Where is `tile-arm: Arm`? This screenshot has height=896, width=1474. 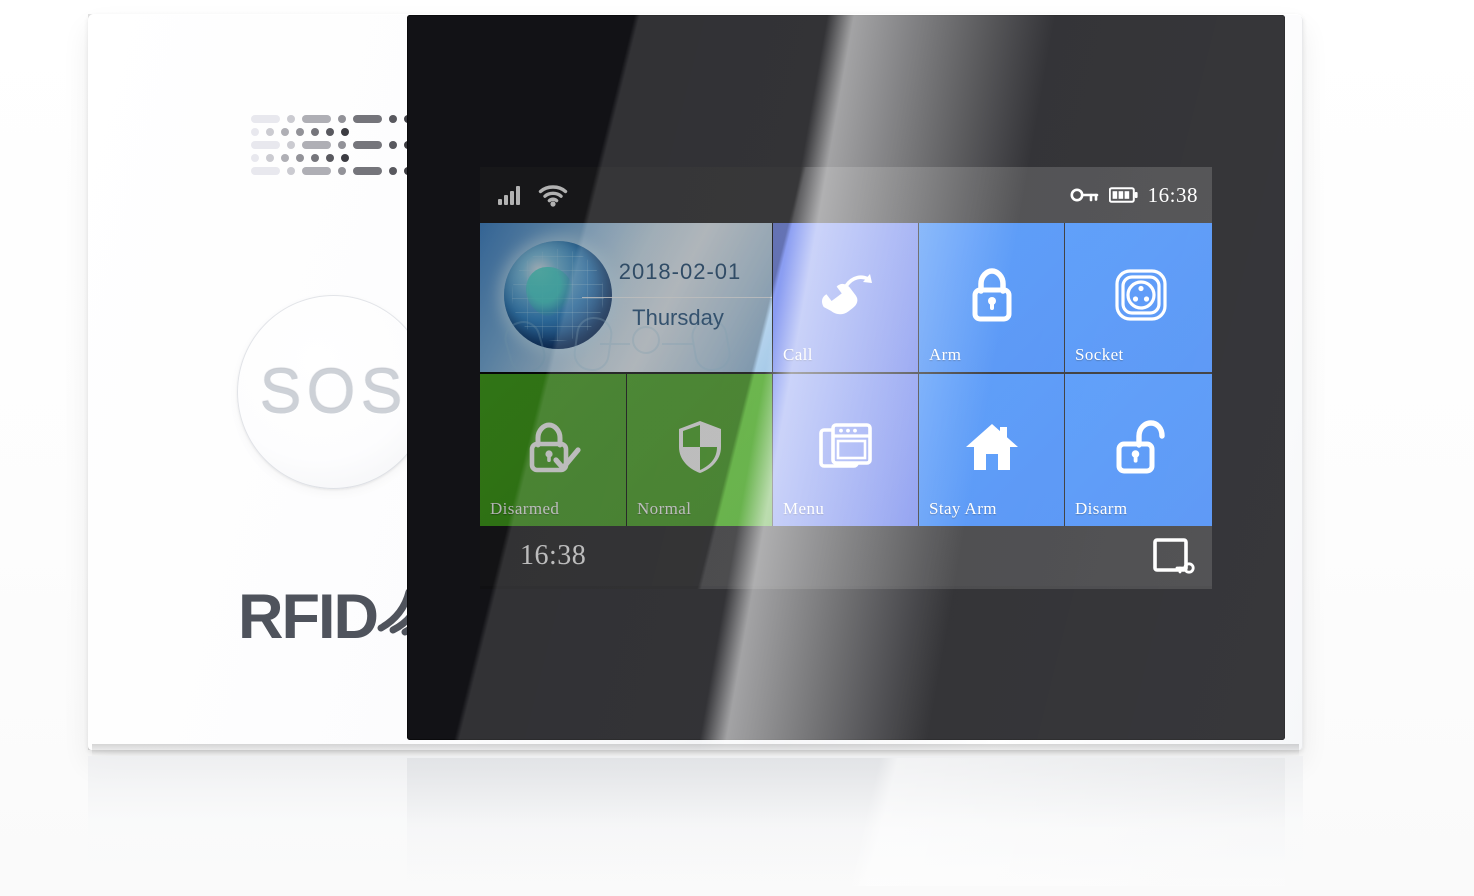 tile-arm: Arm is located at coordinates (991, 297).